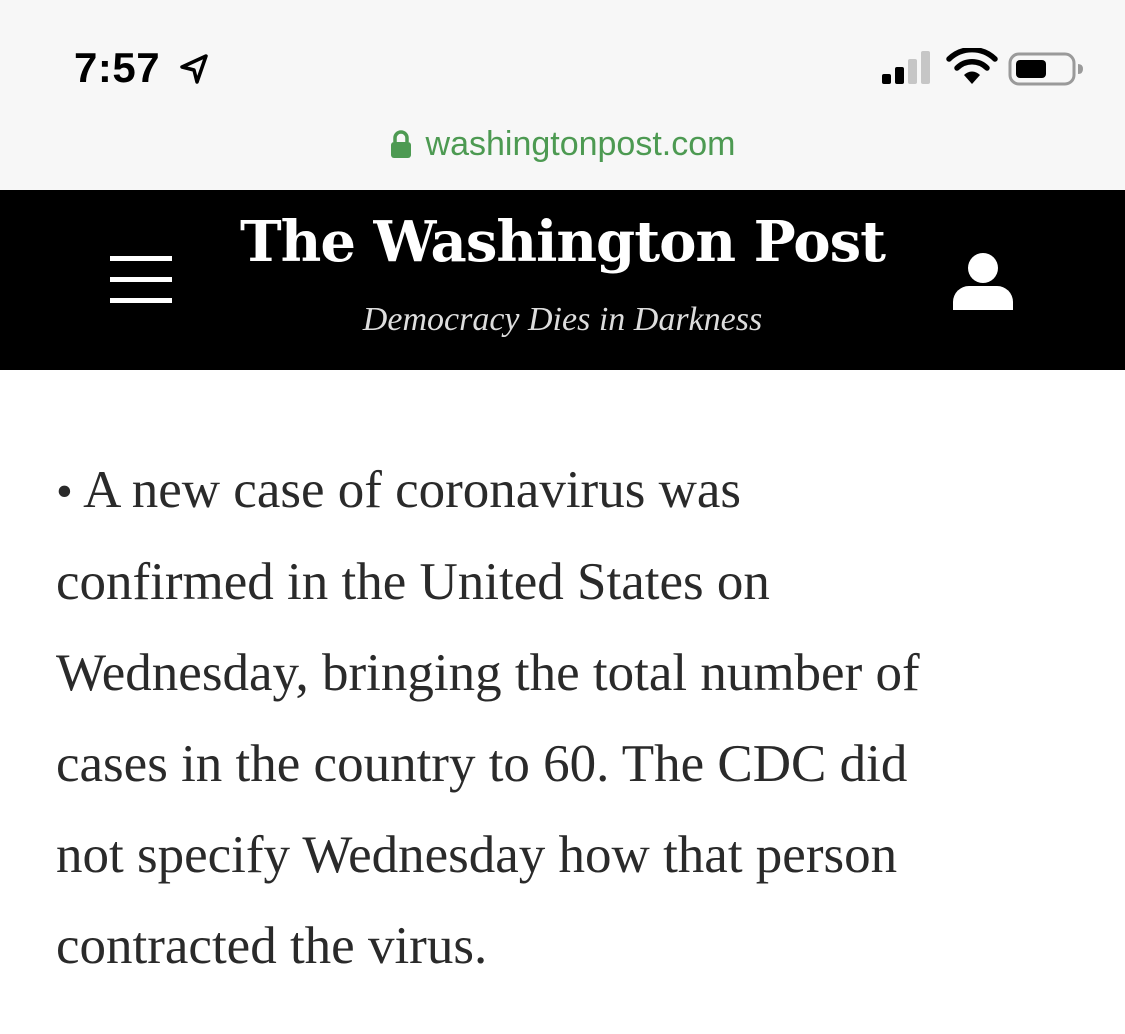 This screenshot has width=1125, height=1034. Describe the element at coordinates (412, 490) in the screenshot. I see `article-line-text: A new case of coronavirus was` at that location.